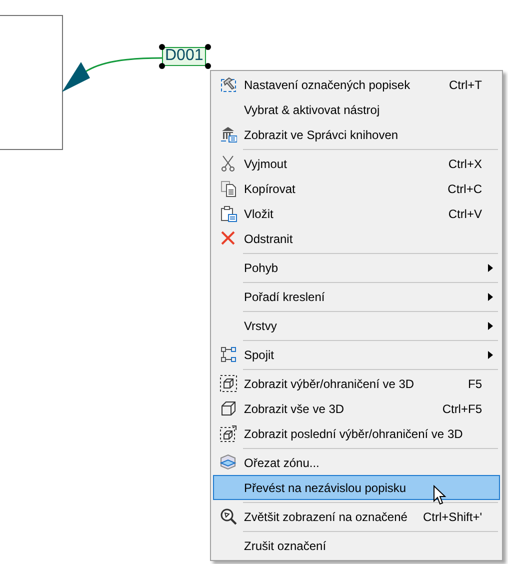 The image size is (508, 564). Describe the element at coordinates (293, 409) in the screenshot. I see `menu-item-label: Zobrazit vše ve 3D` at that location.